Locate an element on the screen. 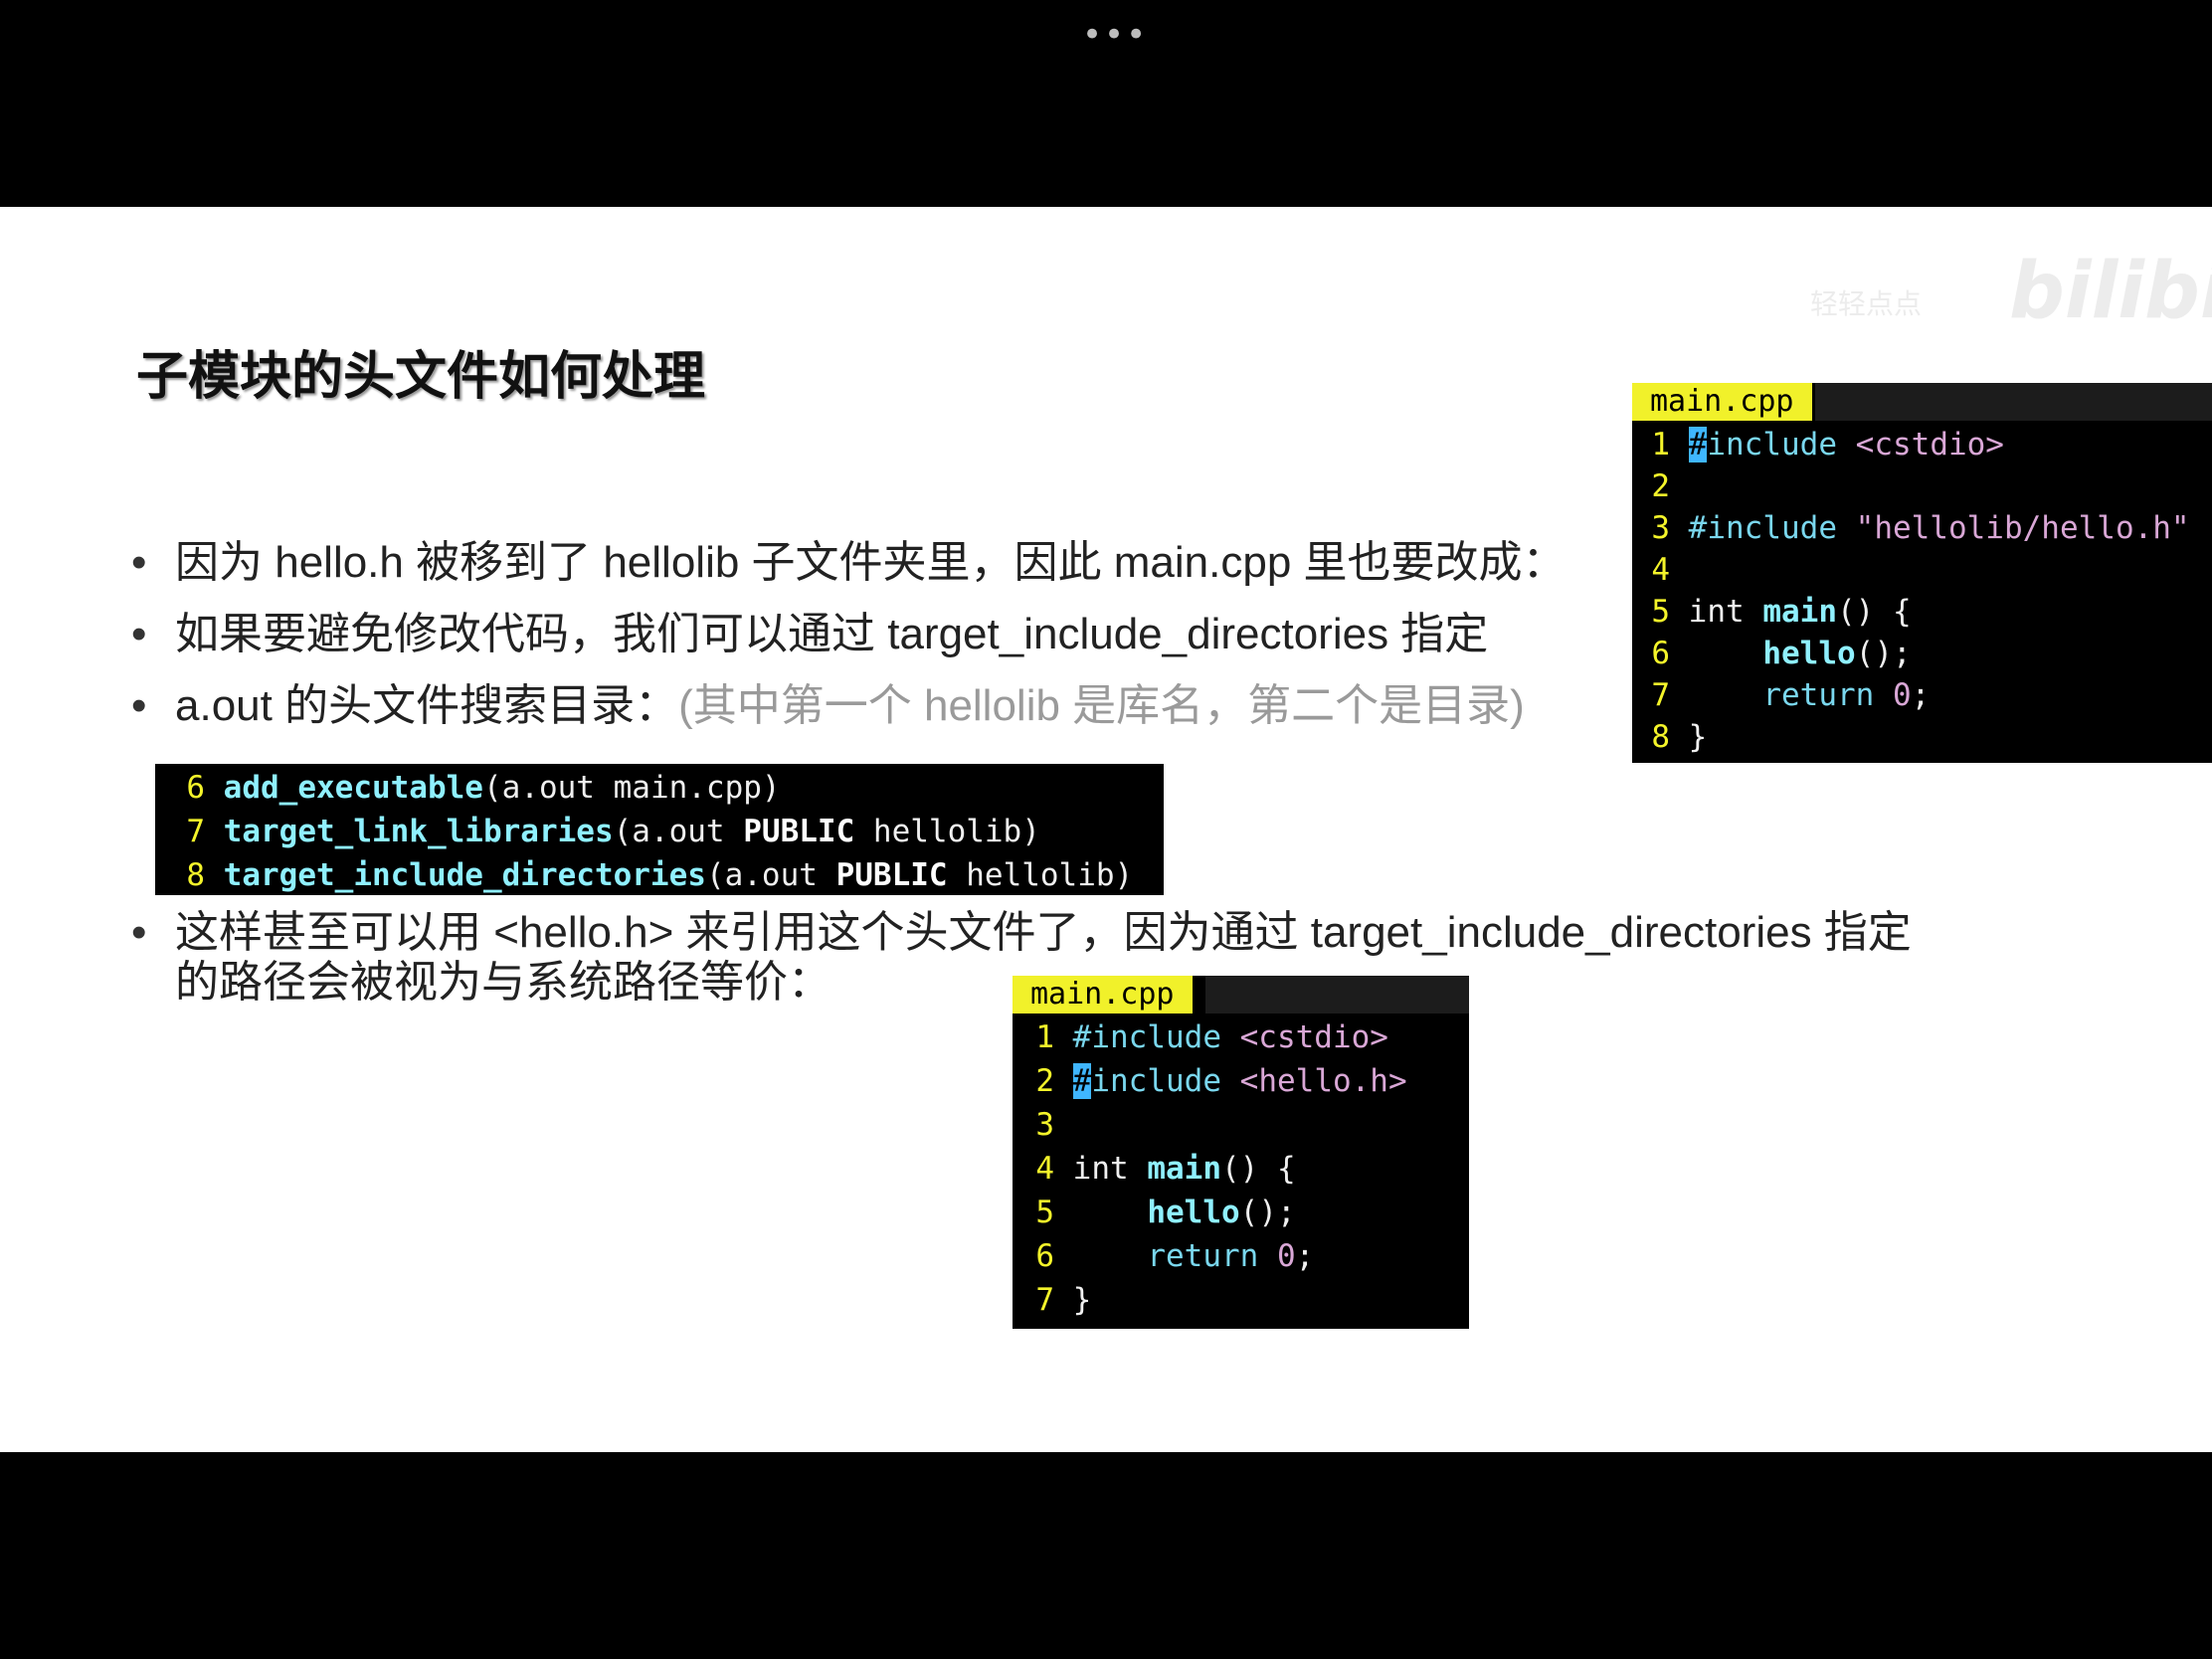 This screenshot has width=2212, height=1659. code-line: 3 #include "hellolib/hello.h" is located at coordinates (1920, 528).